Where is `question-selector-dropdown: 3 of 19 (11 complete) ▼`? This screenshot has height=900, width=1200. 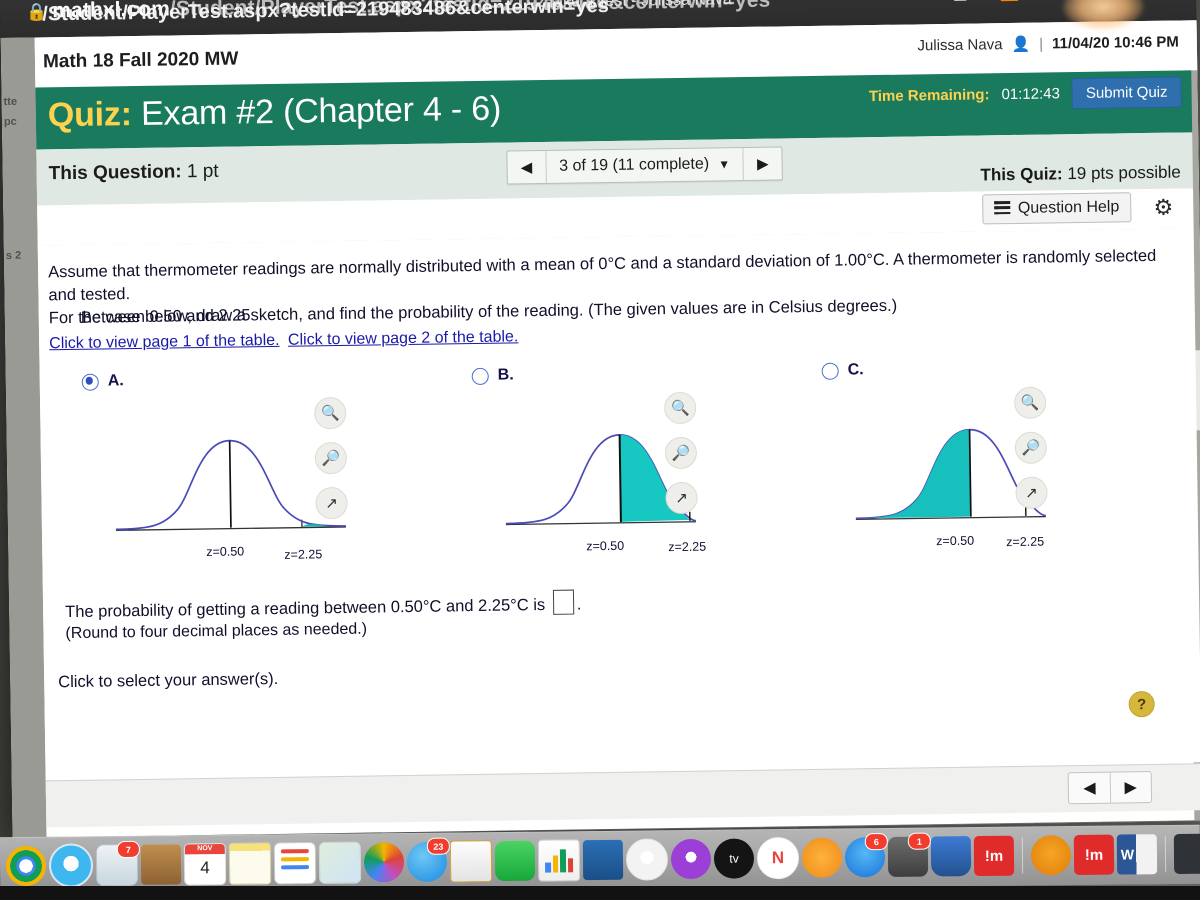
question-selector-dropdown: 3 of 19 (11 complete) ▼ is located at coordinates (644, 165).